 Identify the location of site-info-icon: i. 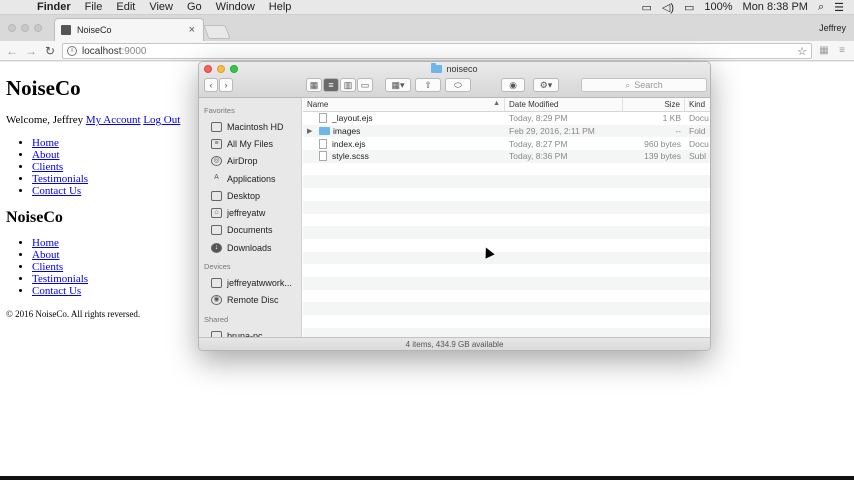
(72, 51).